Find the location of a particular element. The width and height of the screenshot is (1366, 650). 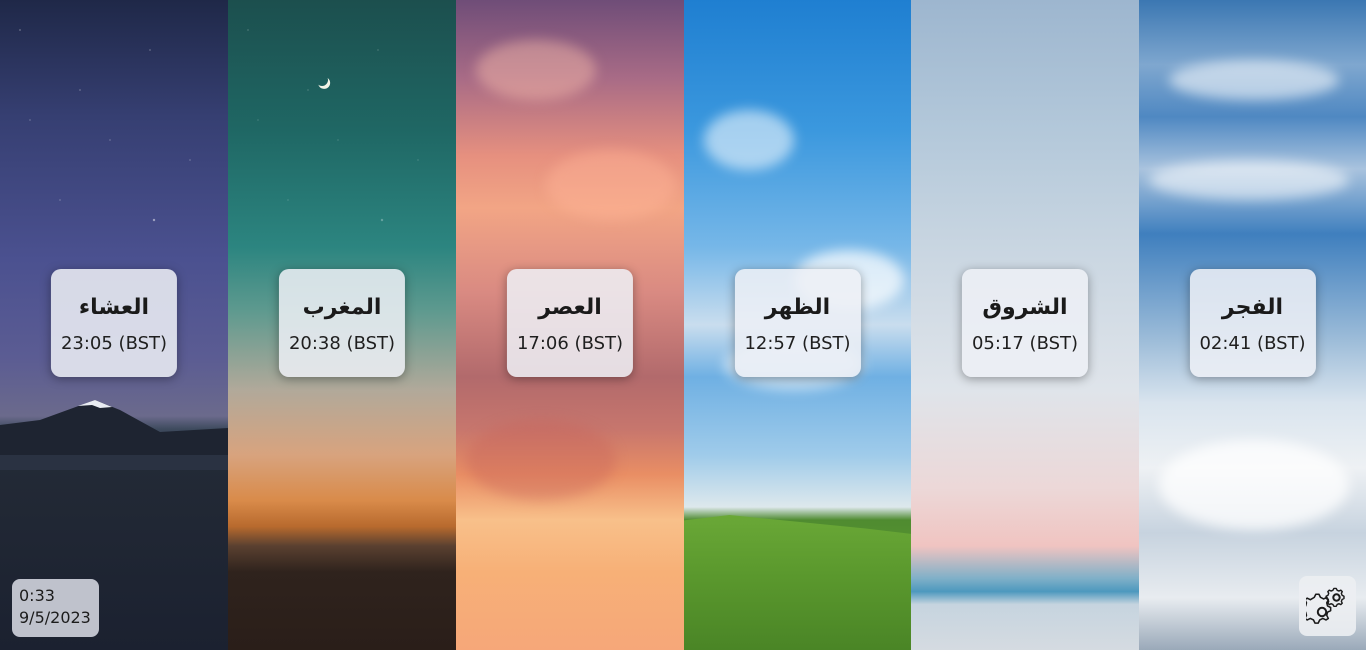

prayer-name: العصر is located at coordinates (570, 307).